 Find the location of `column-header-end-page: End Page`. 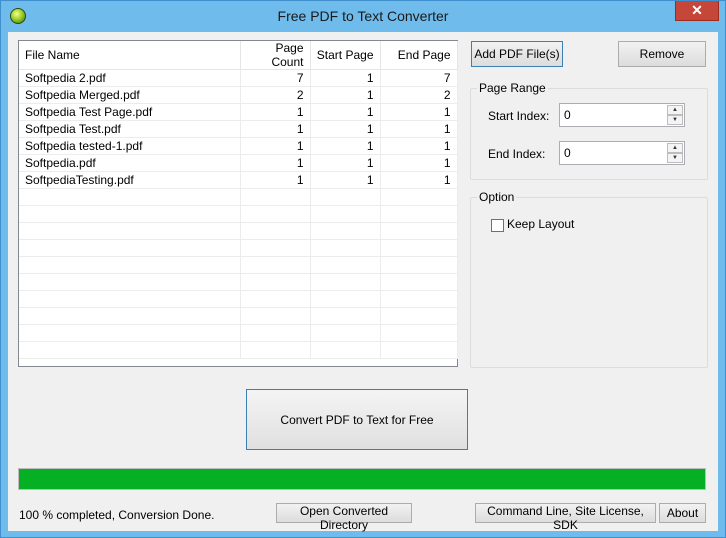

column-header-end-page: End Page is located at coordinates (419, 55).